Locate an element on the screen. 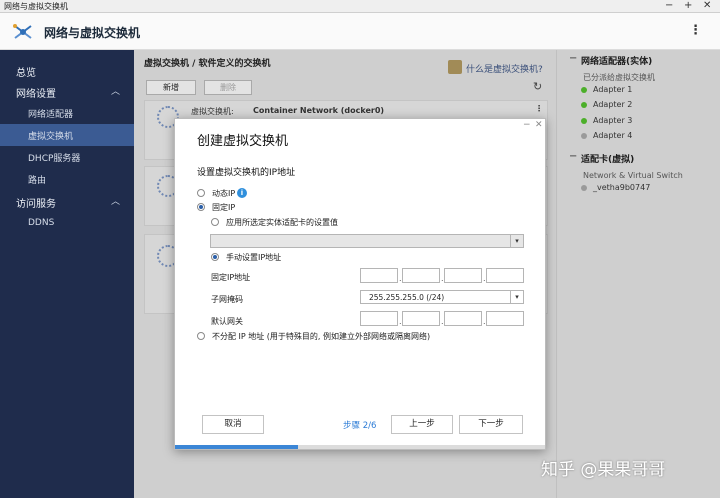 The image size is (720, 498). refresh-icon: ↻ is located at coordinates (537, 86).